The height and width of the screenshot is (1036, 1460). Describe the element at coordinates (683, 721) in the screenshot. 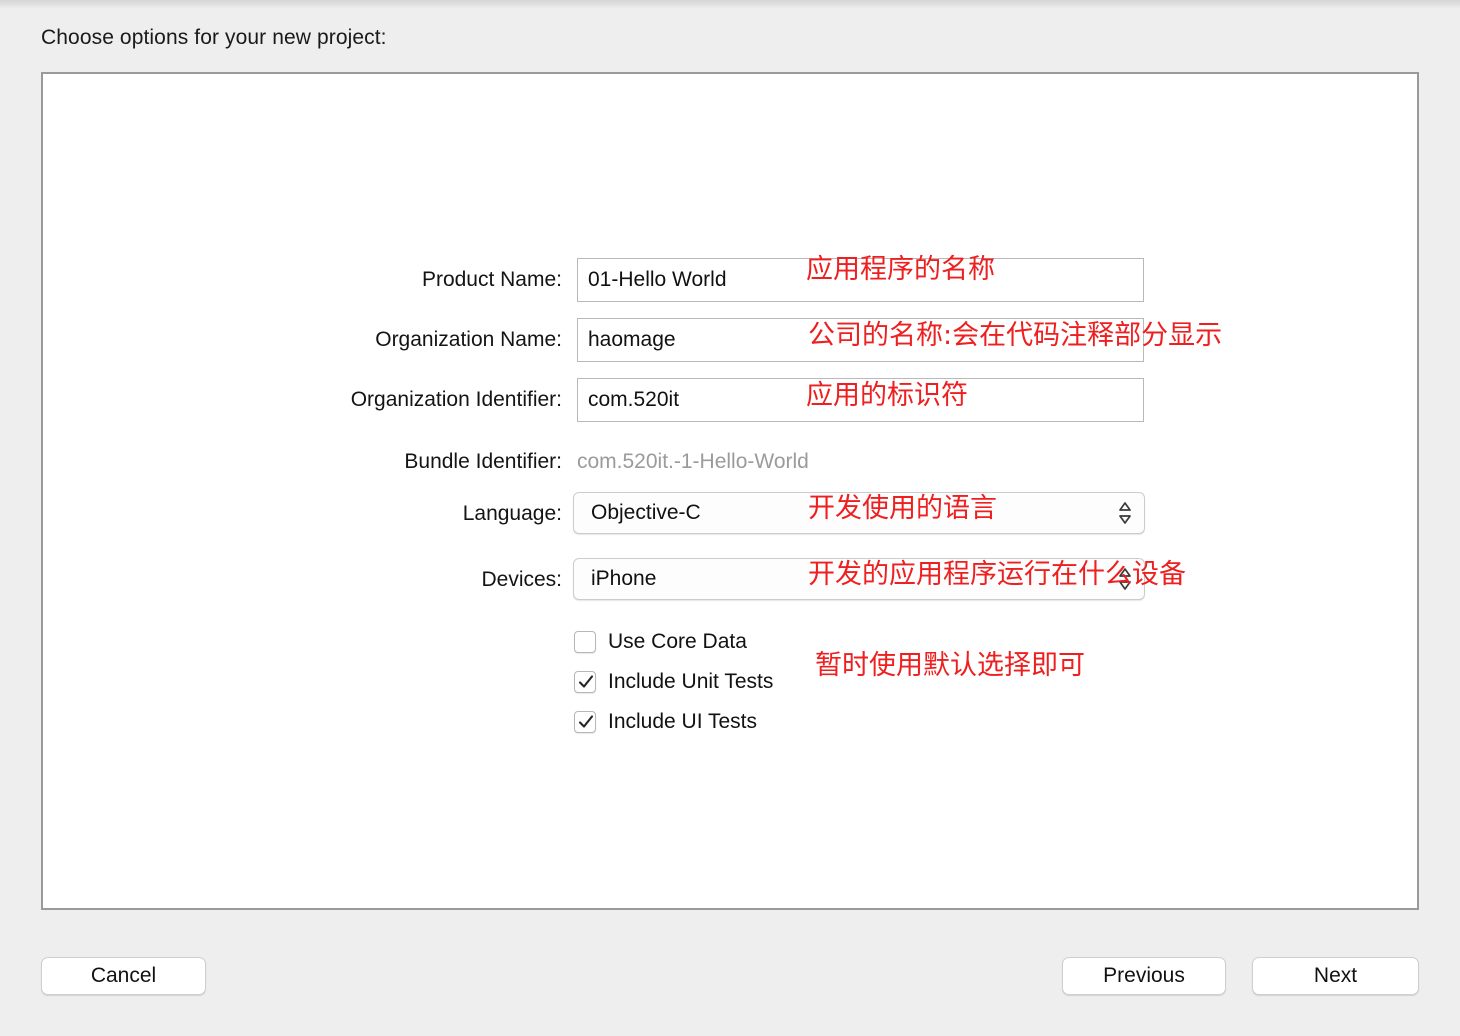

I see `checkbox-label: Include UI Tests` at that location.